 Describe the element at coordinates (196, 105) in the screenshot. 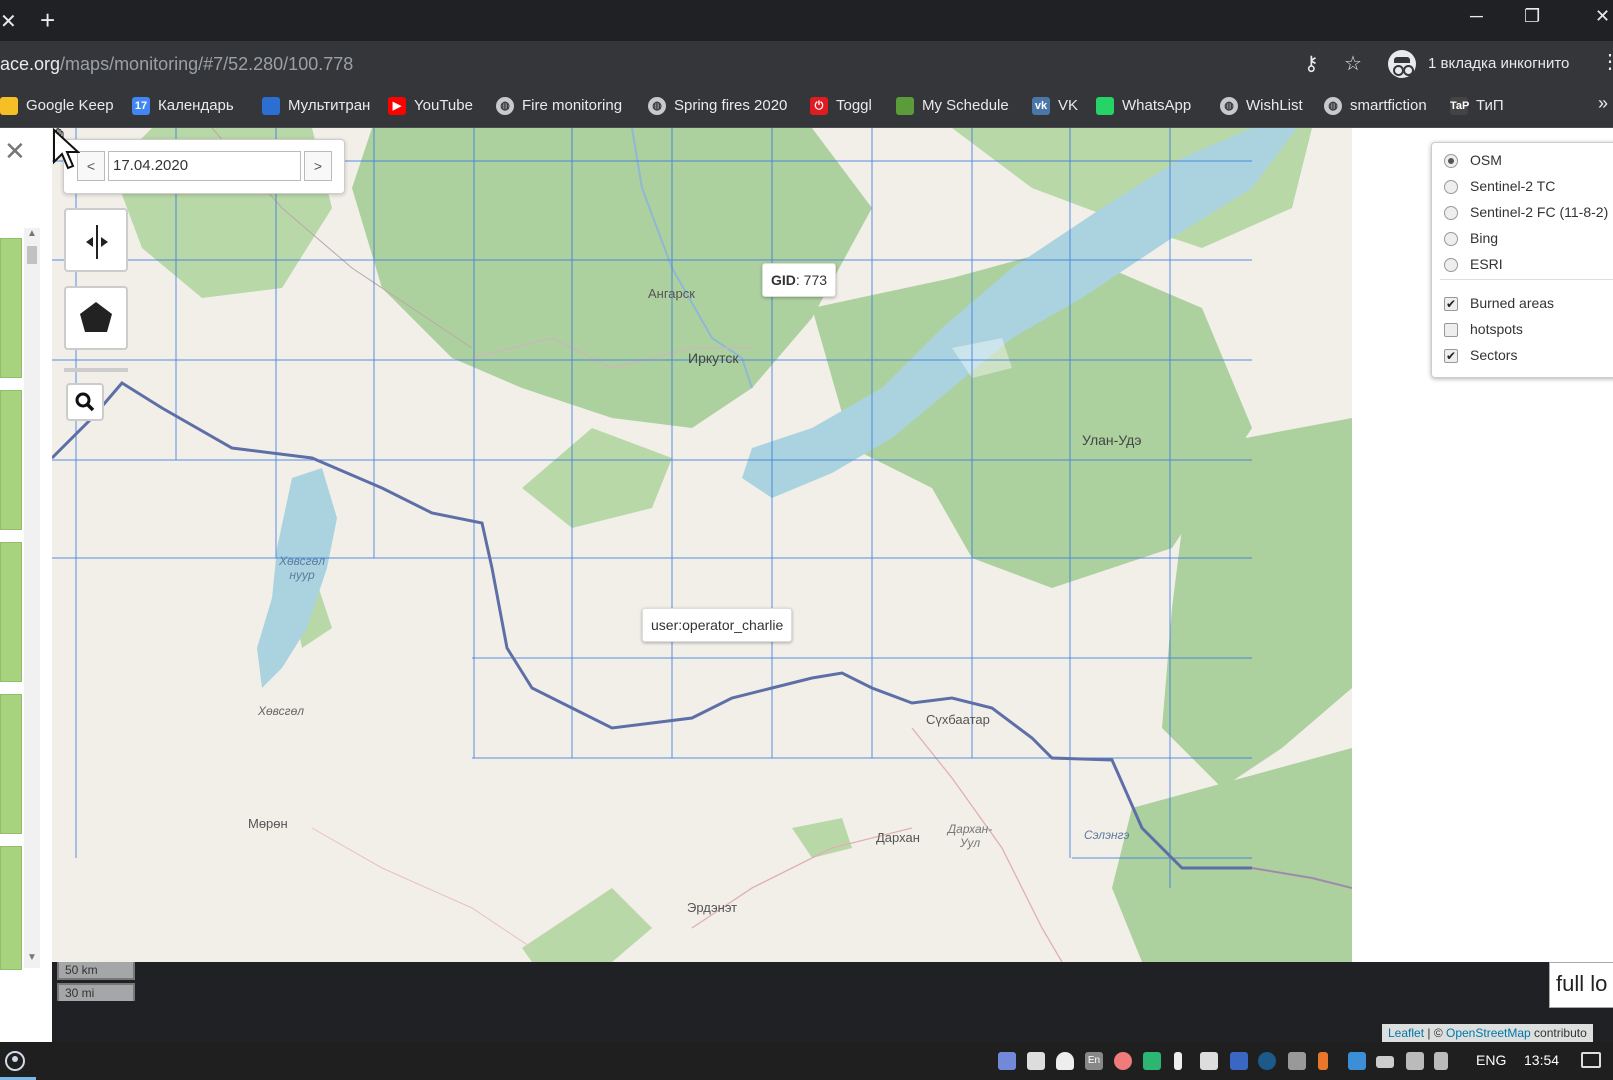

I see `bookmark-label: Календарь` at that location.